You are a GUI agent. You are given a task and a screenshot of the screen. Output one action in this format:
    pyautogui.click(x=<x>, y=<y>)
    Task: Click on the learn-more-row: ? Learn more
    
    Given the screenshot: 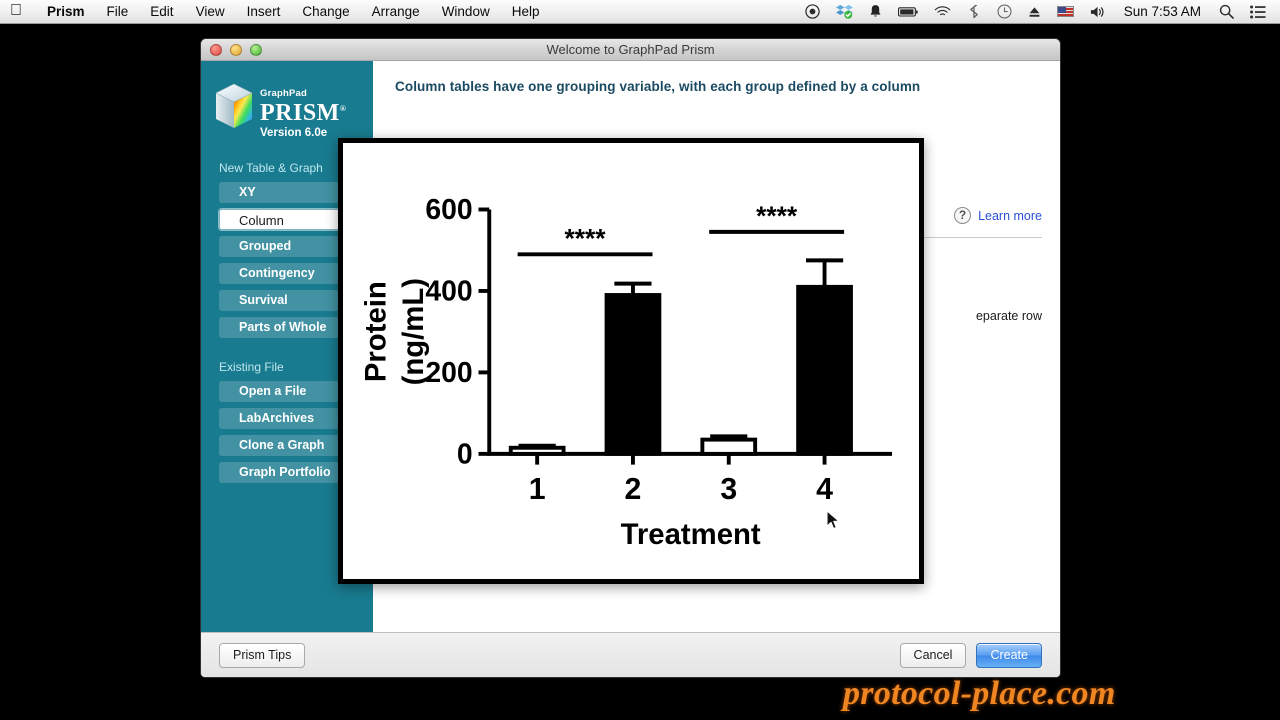 What is the action you would take?
    pyautogui.click(x=998, y=215)
    